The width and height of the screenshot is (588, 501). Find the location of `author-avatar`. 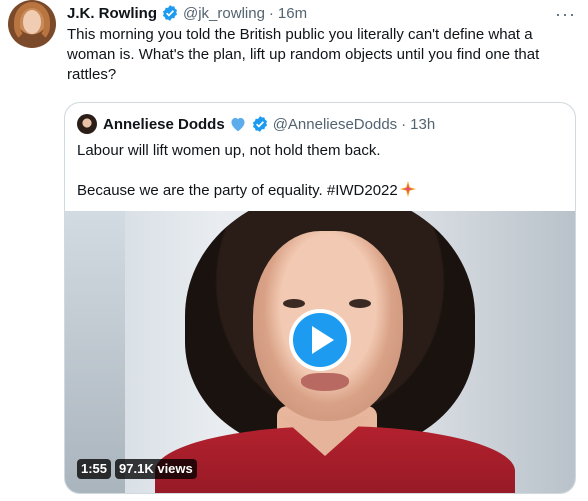

author-avatar is located at coordinates (32, 24).